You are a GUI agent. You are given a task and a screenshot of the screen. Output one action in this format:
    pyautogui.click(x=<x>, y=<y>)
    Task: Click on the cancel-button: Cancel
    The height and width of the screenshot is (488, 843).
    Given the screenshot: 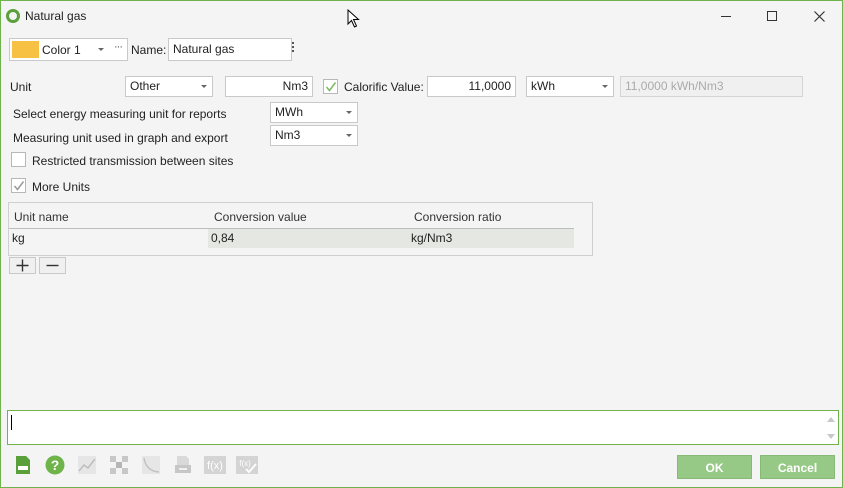 What is the action you would take?
    pyautogui.click(x=797, y=467)
    